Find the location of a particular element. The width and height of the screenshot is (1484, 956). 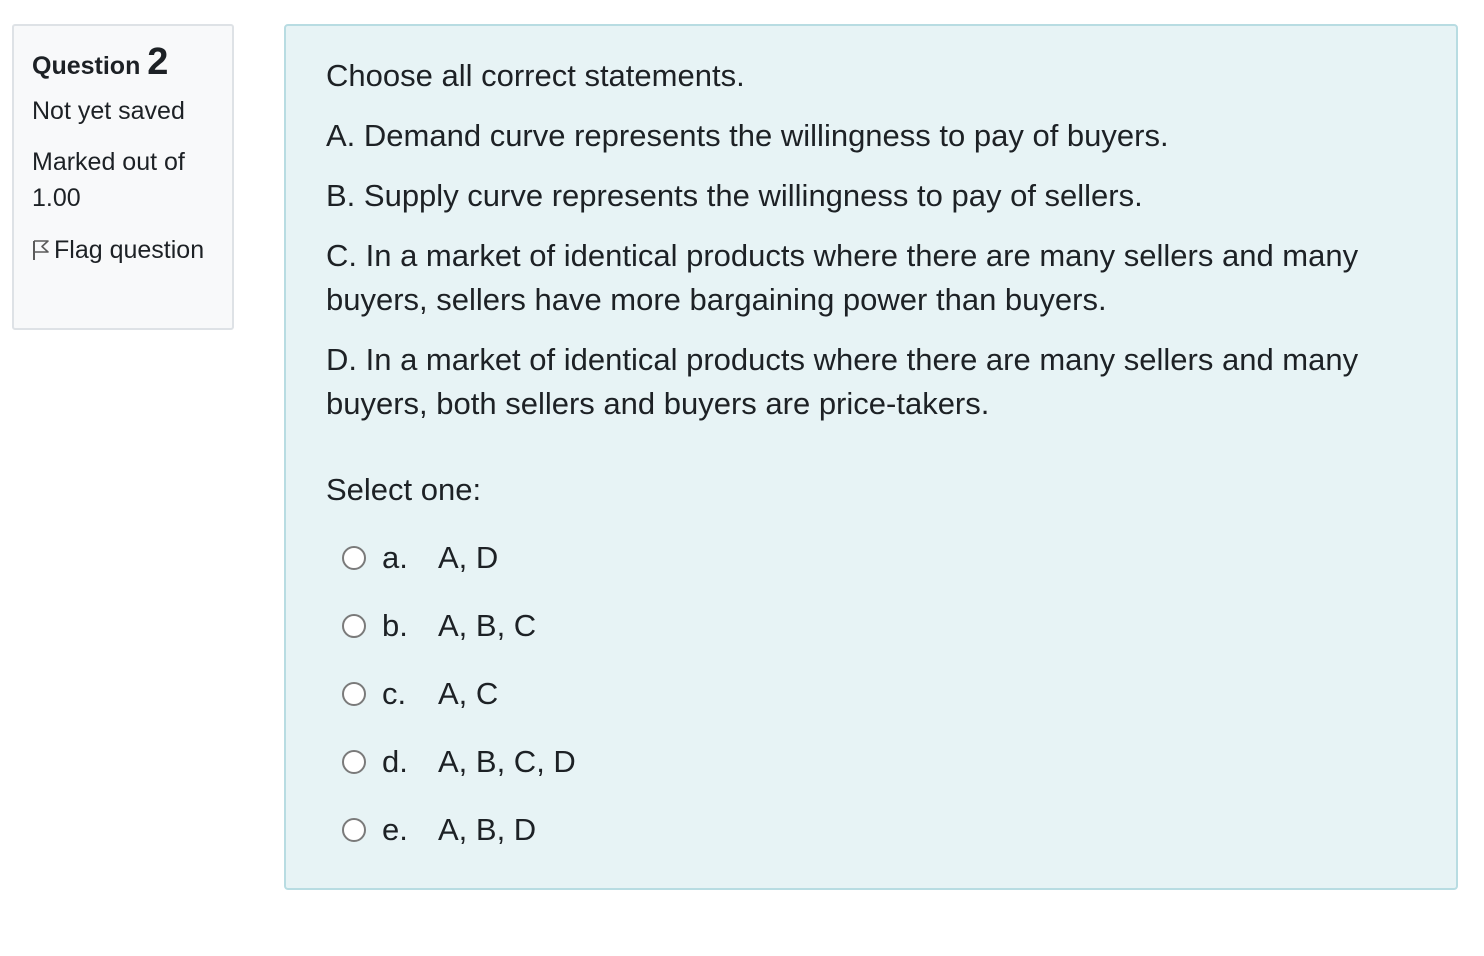

flag-question-link: Flag question is located at coordinates (123, 250).